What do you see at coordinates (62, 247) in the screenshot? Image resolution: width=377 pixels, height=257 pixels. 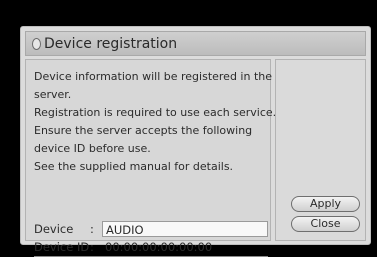 I see `device-id-label: Device ID` at bounding box center [62, 247].